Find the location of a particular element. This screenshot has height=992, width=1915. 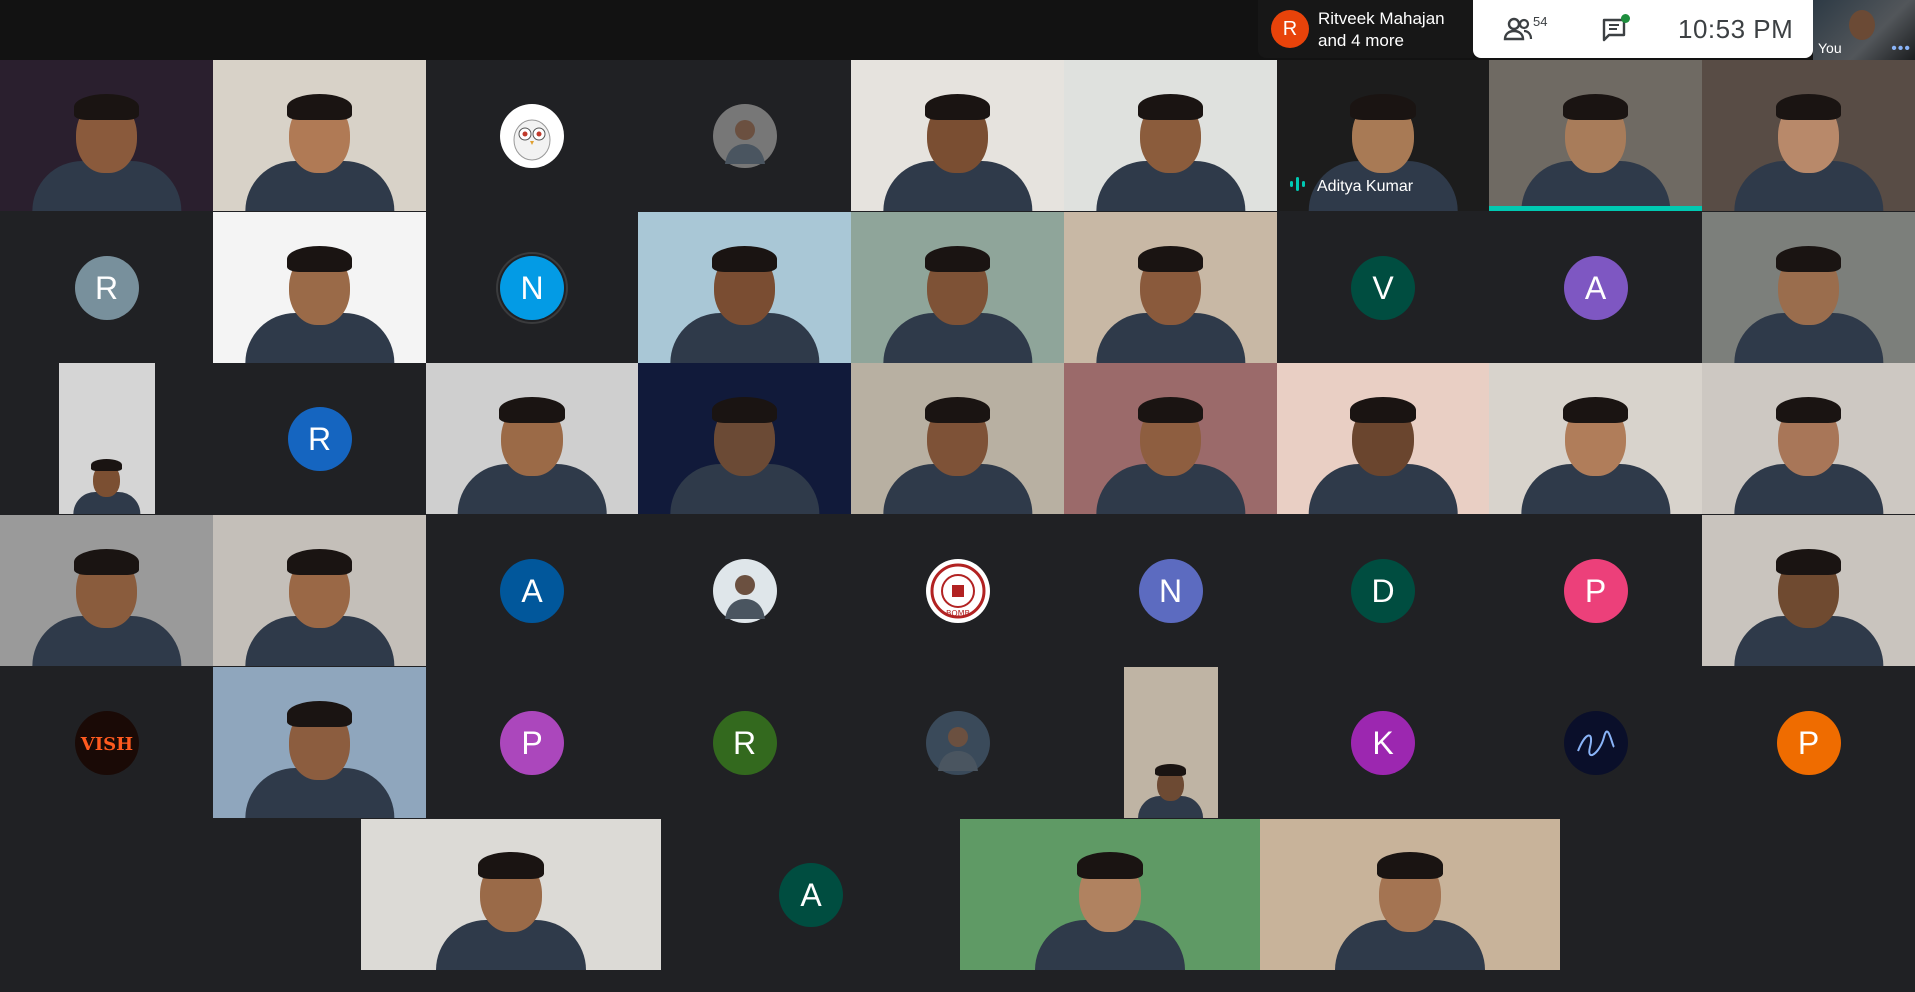

participant-count: 54 is located at coordinates (1540, 21).